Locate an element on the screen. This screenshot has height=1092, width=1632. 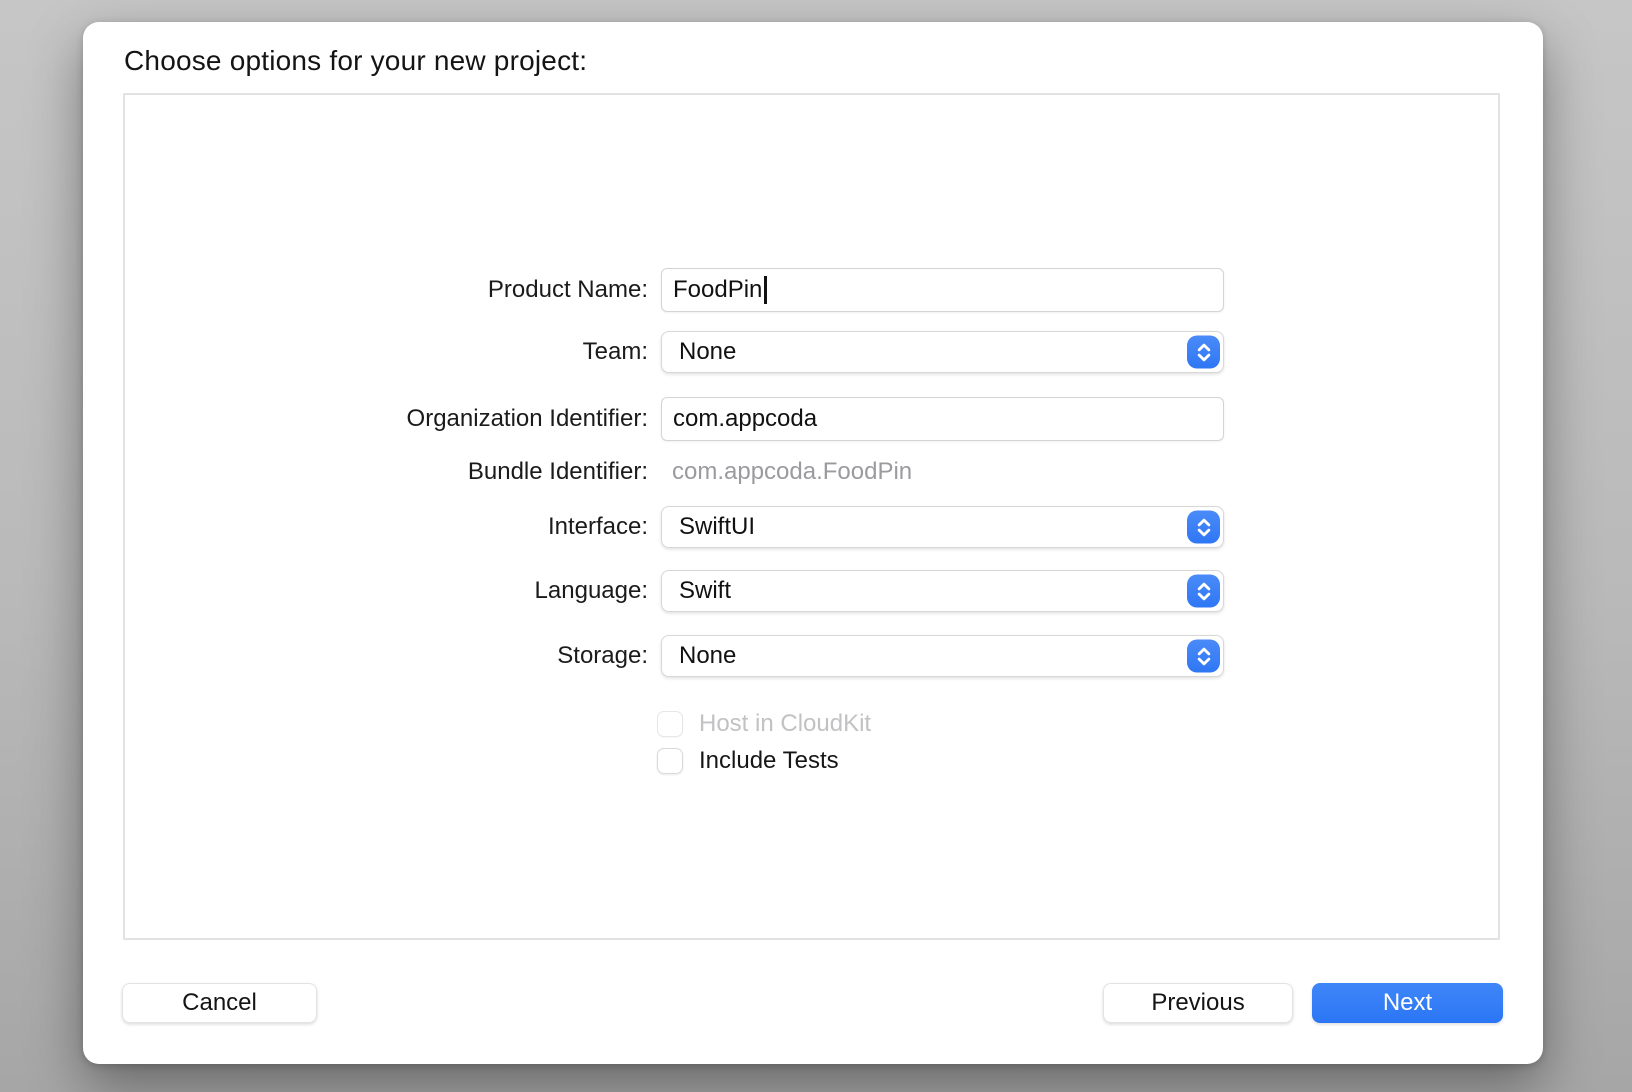
bundle-identifier-label: Bundle Identifier: is located at coordinates (557, 471).